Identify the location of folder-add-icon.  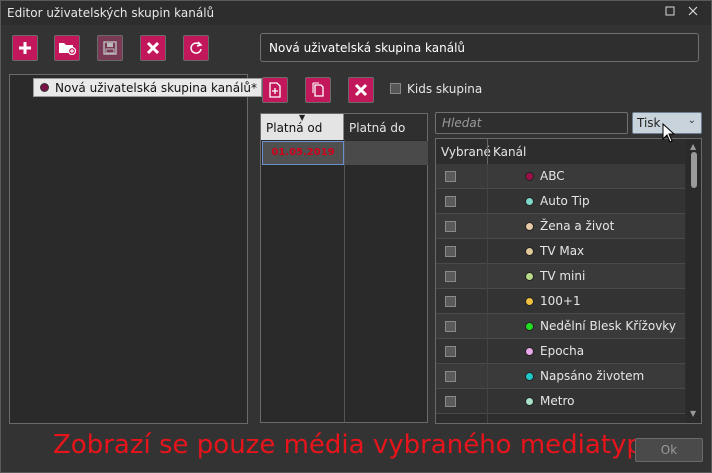
(67, 48).